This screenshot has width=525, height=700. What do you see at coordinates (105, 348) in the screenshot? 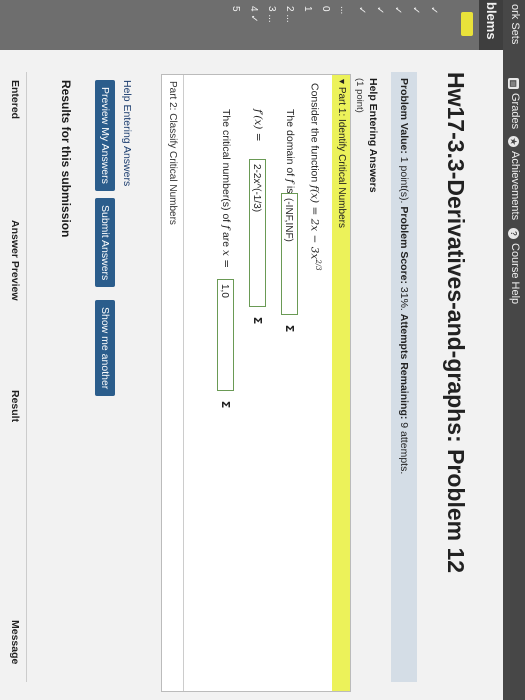
I see `show-me-another-button: Show me another` at bounding box center [105, 348].